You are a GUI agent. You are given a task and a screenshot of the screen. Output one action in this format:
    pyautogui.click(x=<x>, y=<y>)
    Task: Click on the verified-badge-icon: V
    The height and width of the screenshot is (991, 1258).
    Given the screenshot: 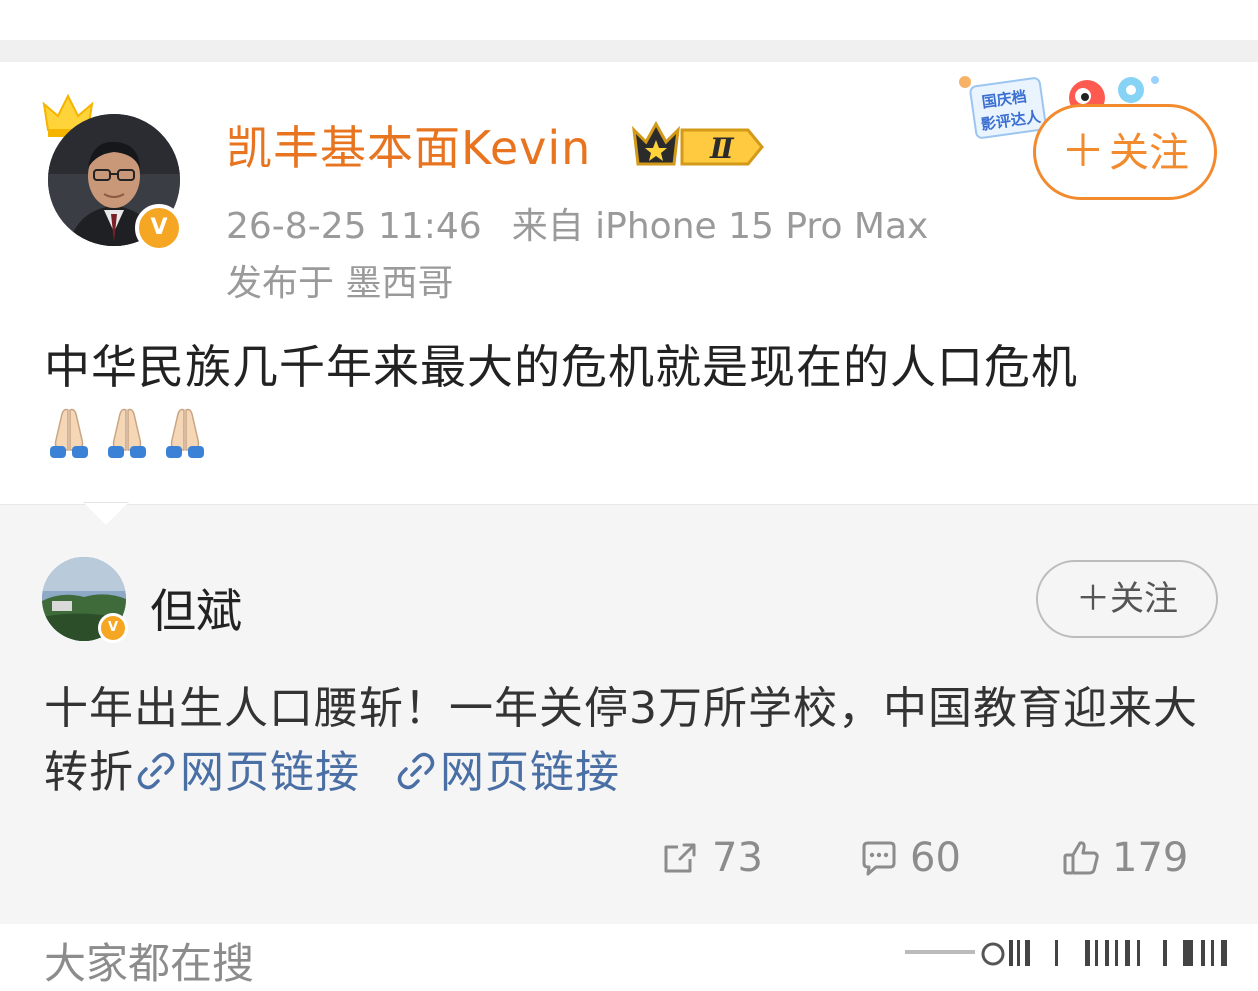 What is the action you would take?
    pyautogui.click(x=159, y=228)
    